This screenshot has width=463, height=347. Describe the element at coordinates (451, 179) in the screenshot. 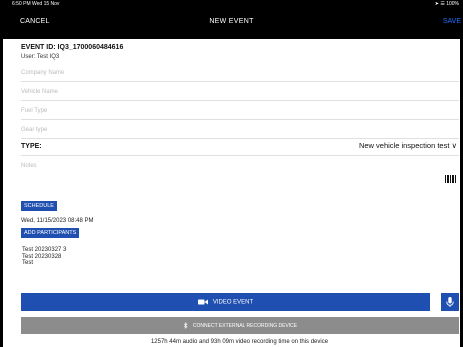

I see `barcode-icon` at that location.